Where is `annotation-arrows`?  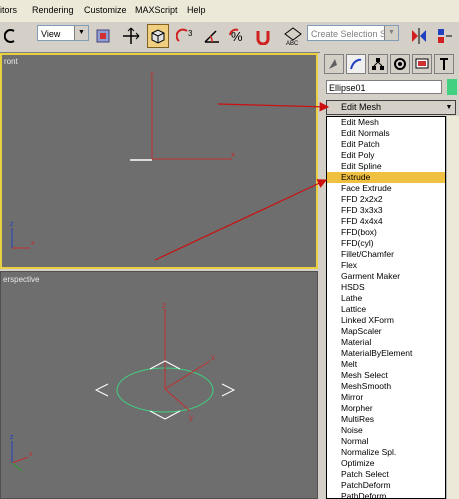
annotation-arrows is located at coordinates (242, 181).